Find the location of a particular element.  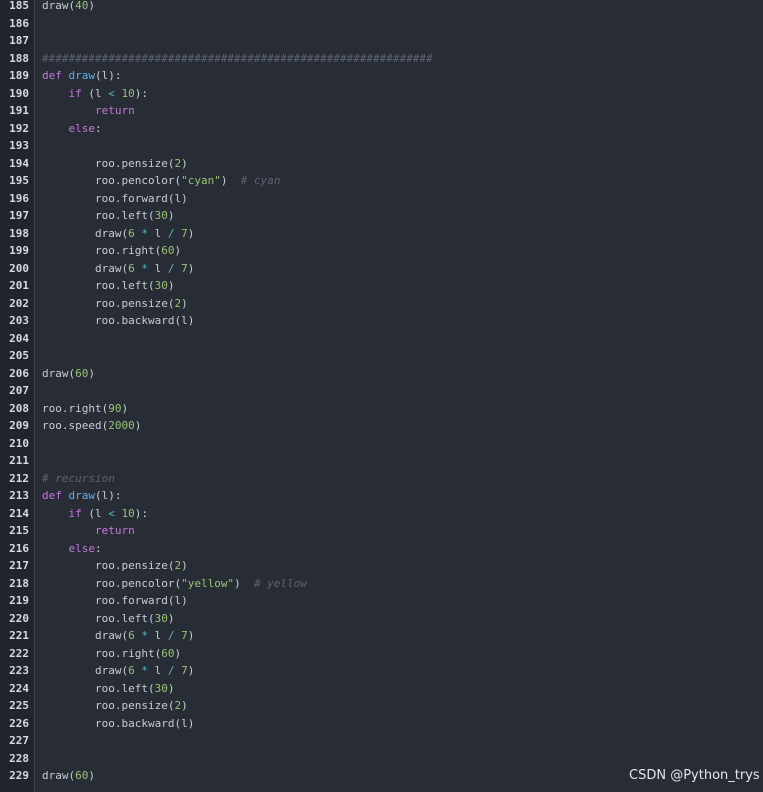

line-number: 203 is located at coordinates (19, 320).